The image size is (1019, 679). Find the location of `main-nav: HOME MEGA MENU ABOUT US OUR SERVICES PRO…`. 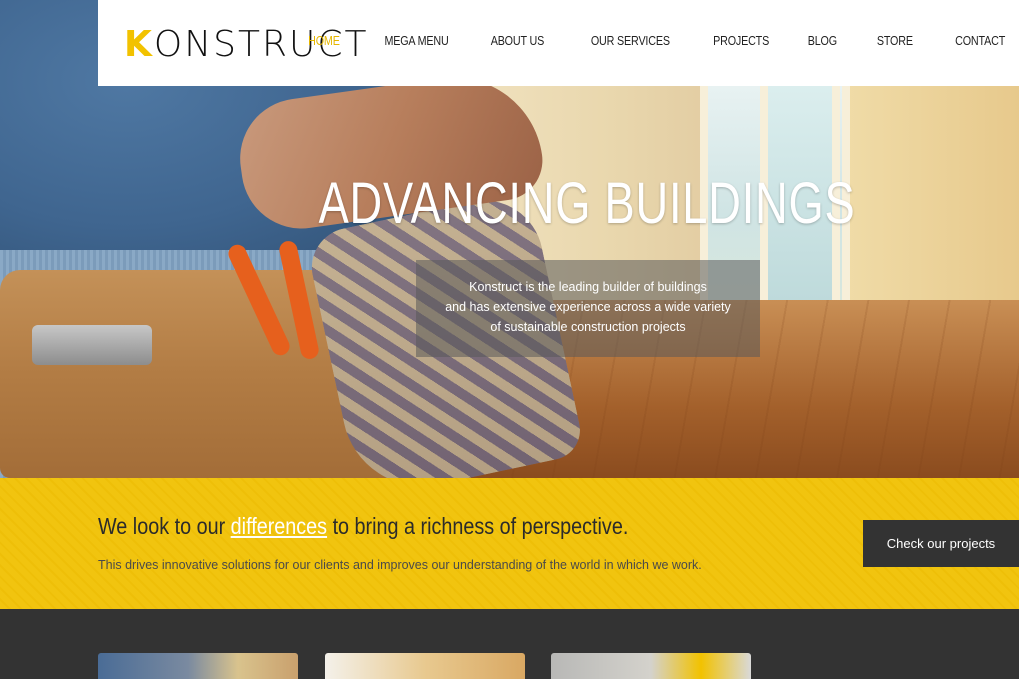

main-nav: HOME MEGA MENU ABOUT US OUR SERVICES PRO… is located at coordinates (637, 41).